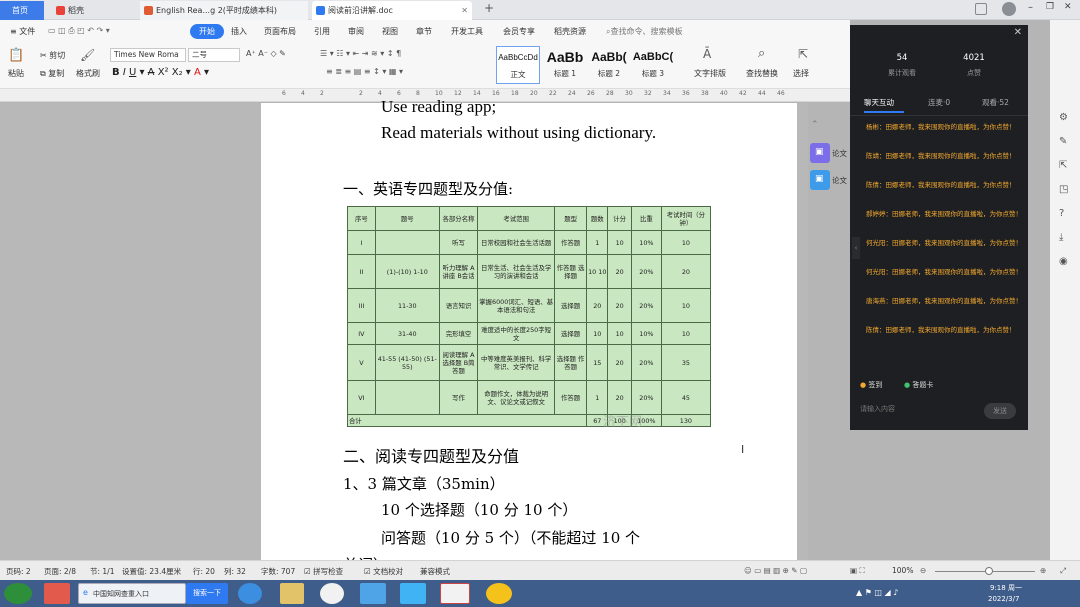 The width and height of the screenshot is (1080, 607). Describe the element at coordinates (710, 73) in the screenshot. I see `text-layout-button: 文字排版` at that location.